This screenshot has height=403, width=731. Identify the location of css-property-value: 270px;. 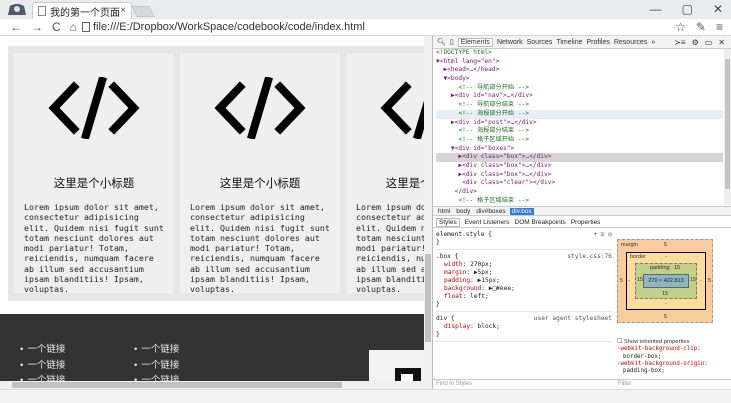
(481, 264).